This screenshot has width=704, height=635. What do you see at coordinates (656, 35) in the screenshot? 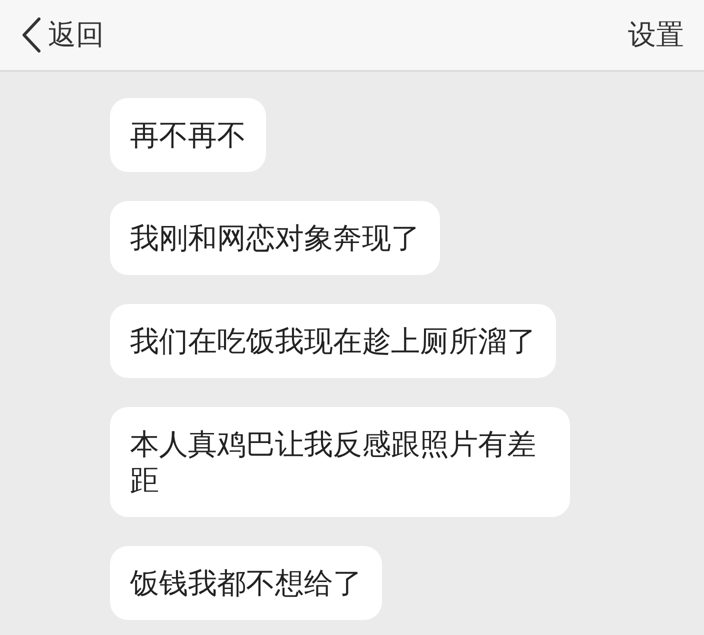
I see `settings-button: 设置` at bounding box center [656, 35].